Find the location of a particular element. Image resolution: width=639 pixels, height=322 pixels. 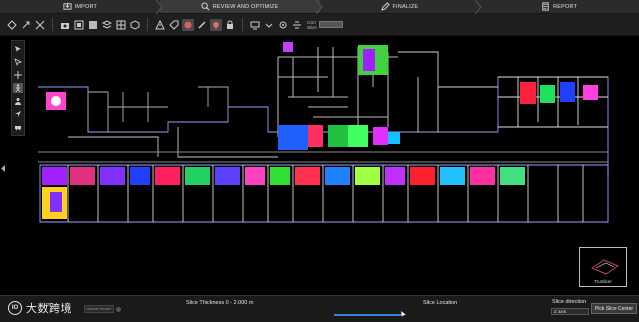

cube-icon is located at coordinates (135, 25).